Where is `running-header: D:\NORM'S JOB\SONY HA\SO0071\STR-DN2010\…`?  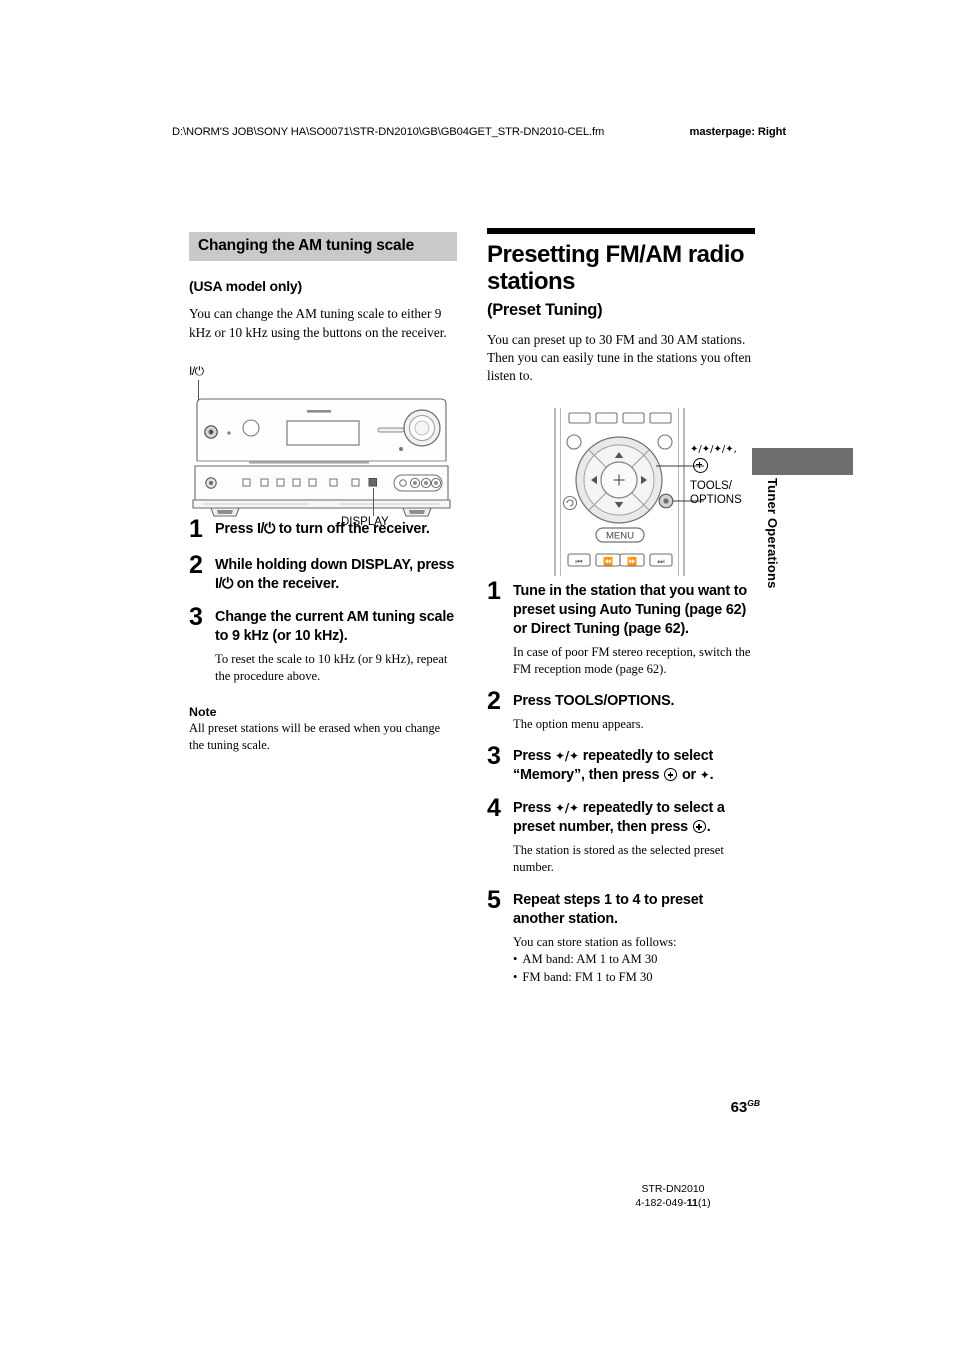
running-header: D:\NORM'S JOB\SONY HA\SO0071\STR-DN2010\… is located at coordinates (479, 132).